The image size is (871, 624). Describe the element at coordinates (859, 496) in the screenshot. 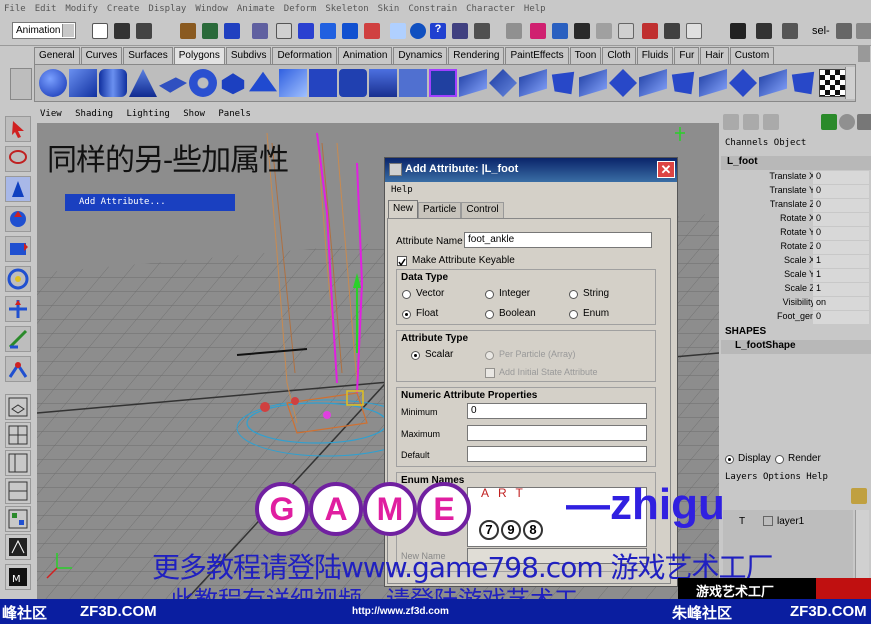

I see `new-layer-icon` at that location.